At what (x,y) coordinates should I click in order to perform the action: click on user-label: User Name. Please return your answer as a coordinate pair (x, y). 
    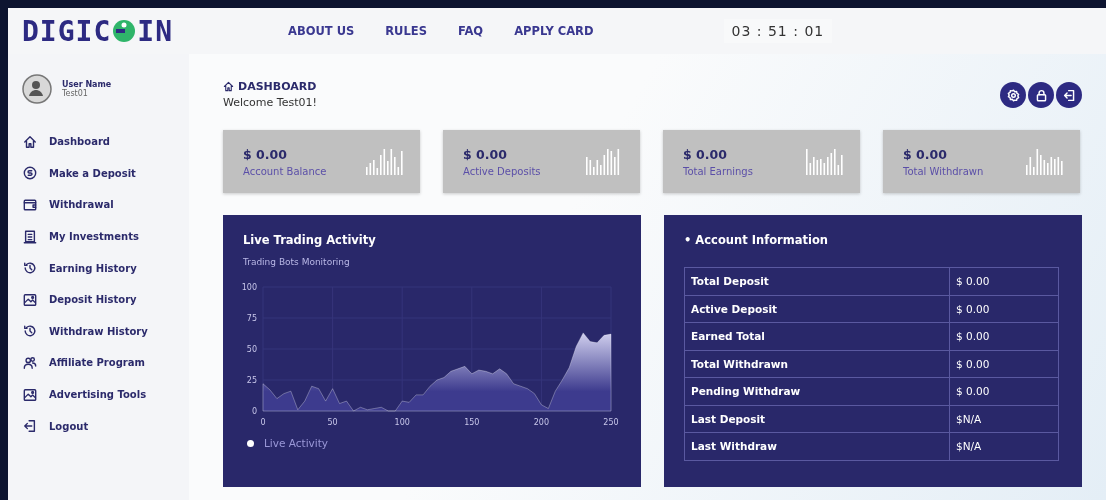
    Looking at the image, I should click on (87, 84).